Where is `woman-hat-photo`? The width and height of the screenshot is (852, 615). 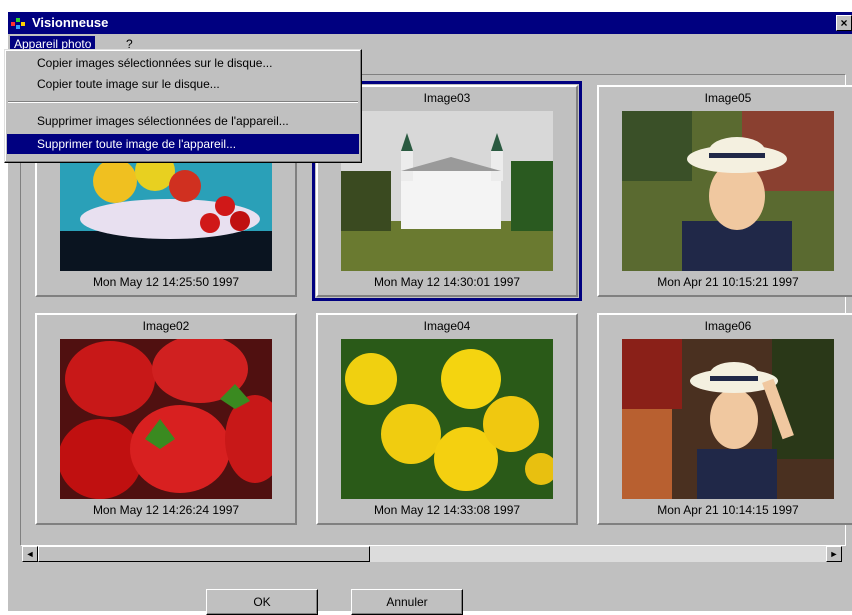 woman-hat-photo is located at coordinates (728, 191).